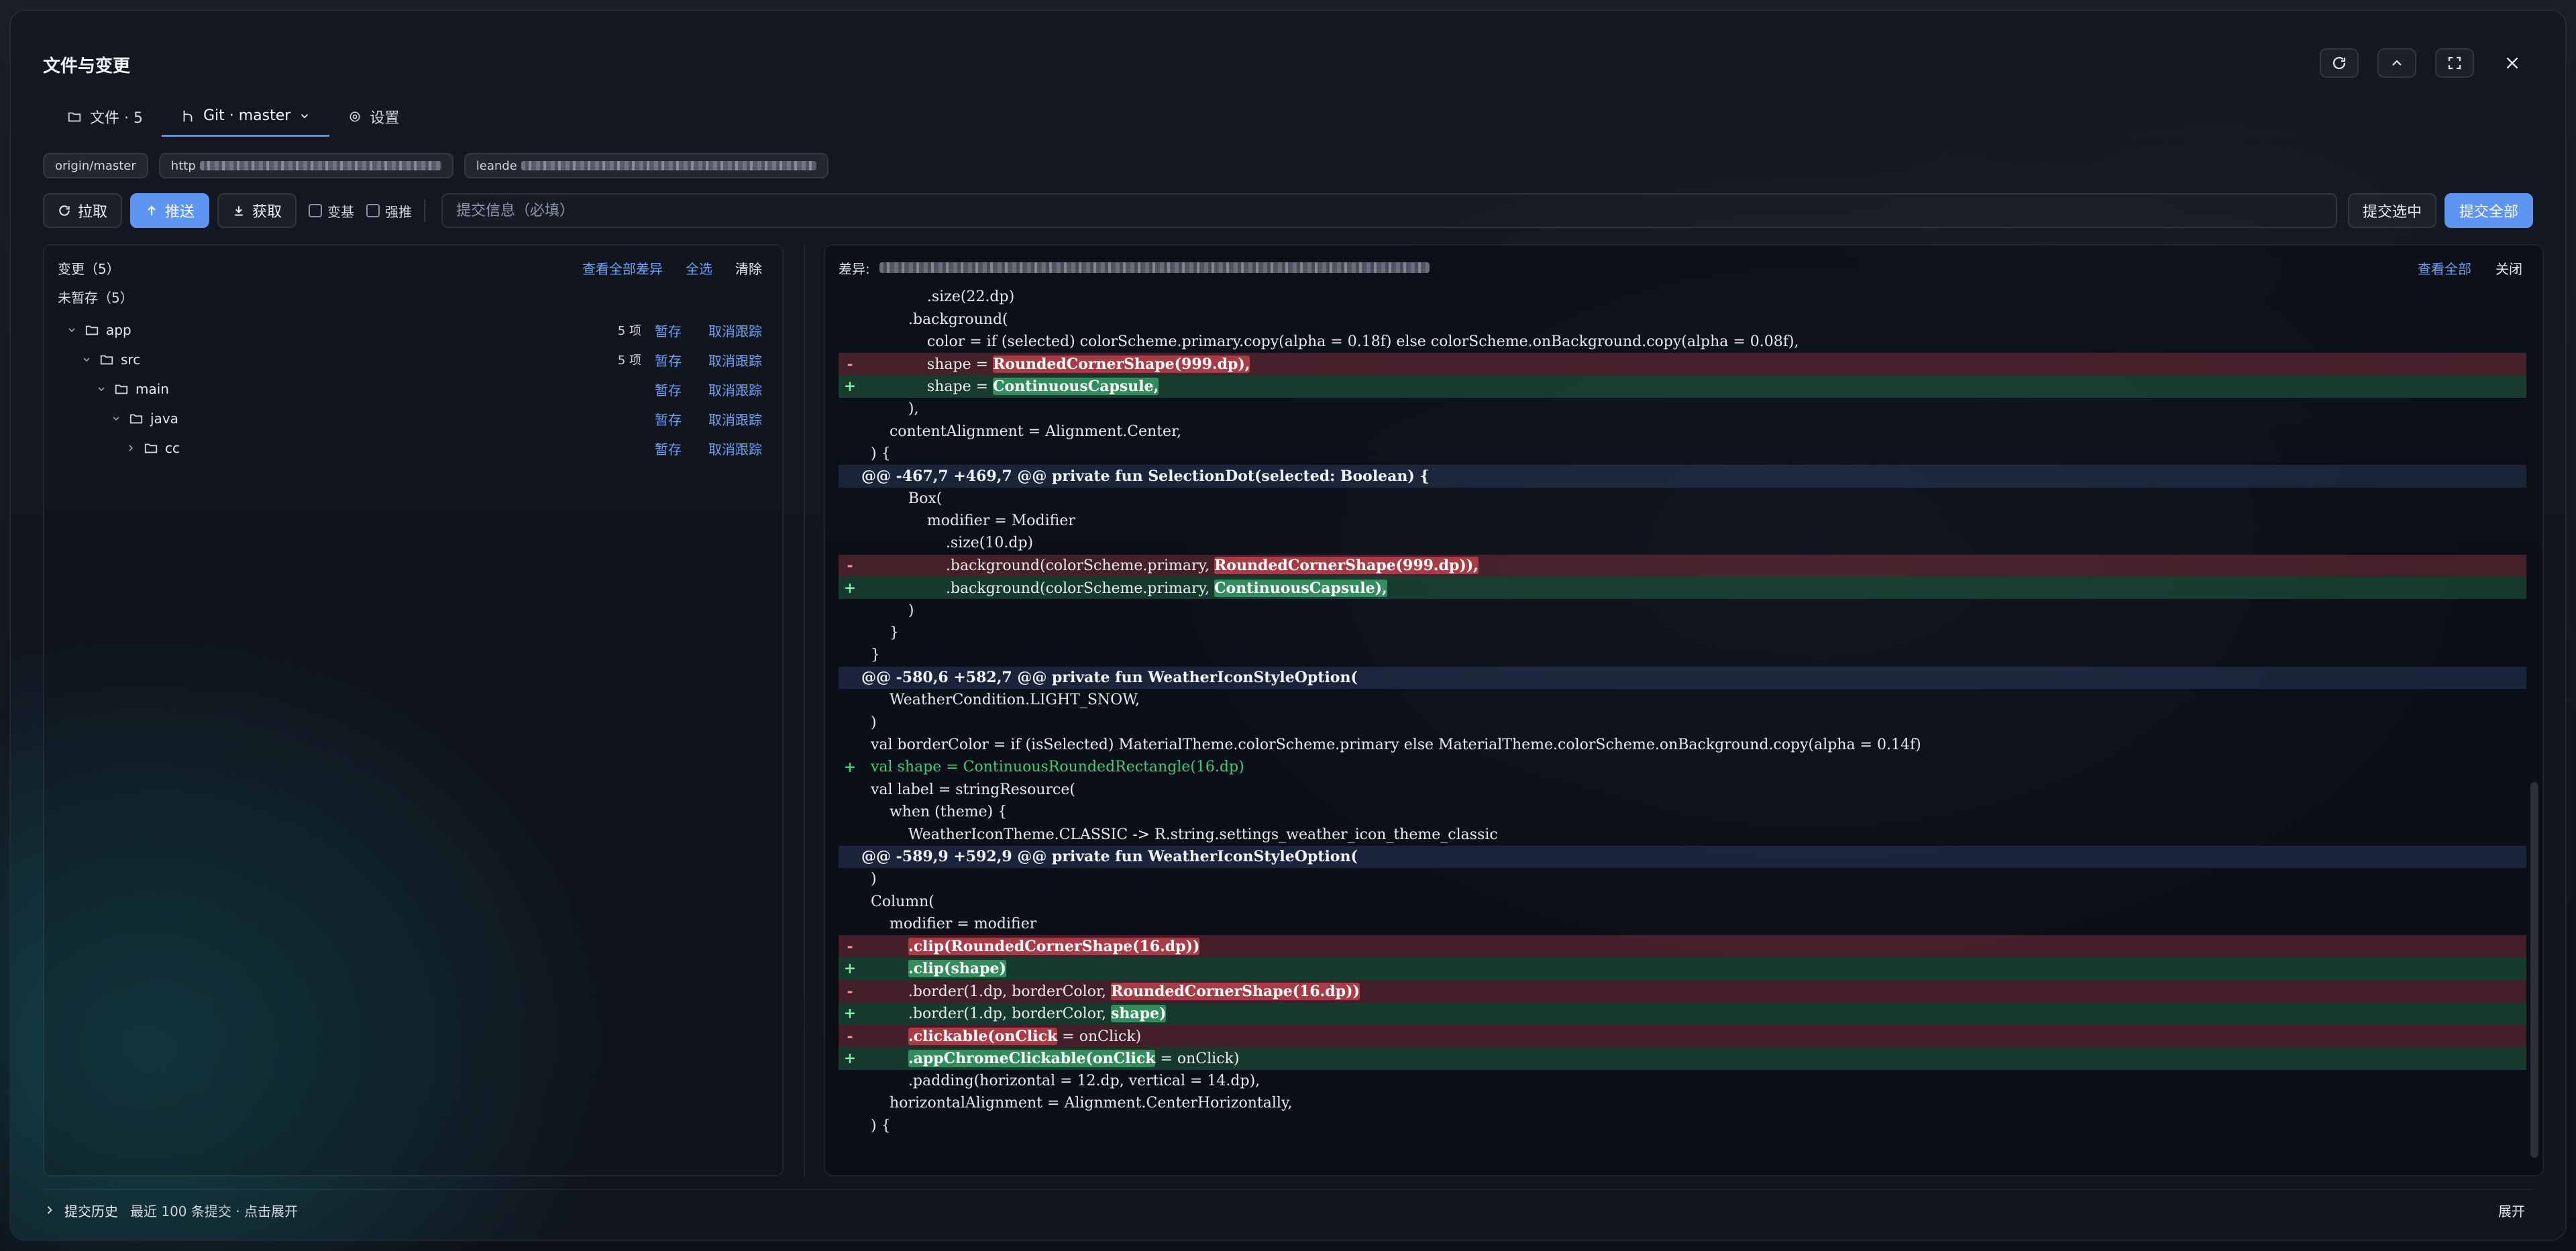 The width and height of the screenshot is (2576, 1251). I want to click on remote-branch-pill: origin/master, so click(95, 165).